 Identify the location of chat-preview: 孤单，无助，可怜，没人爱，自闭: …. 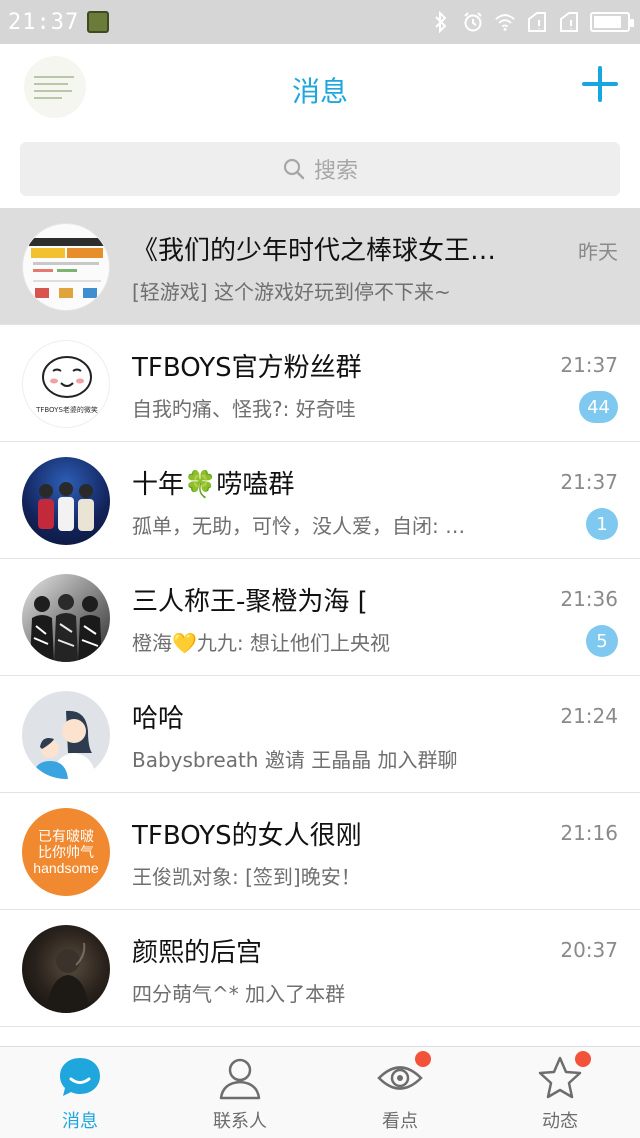
(299, 526).